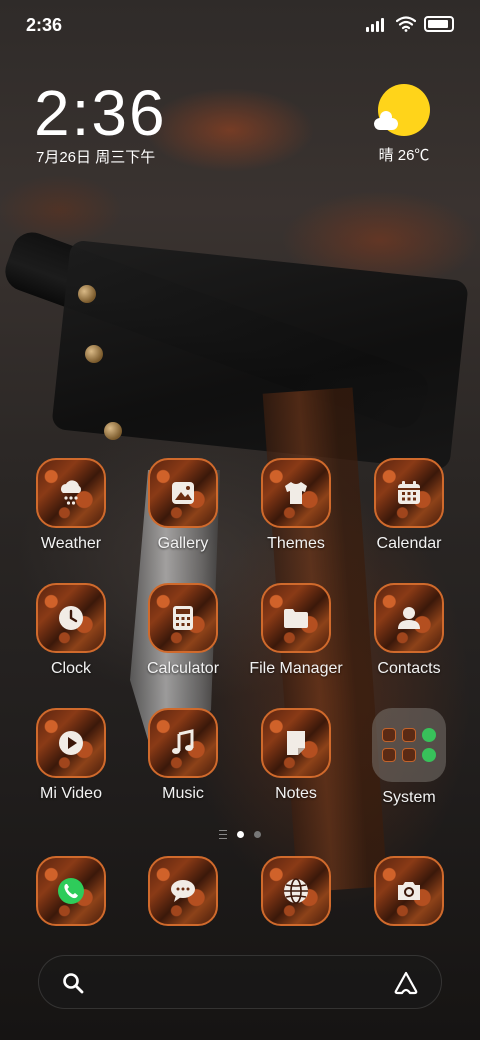 Image resolution: width=480 pixels, height=1040 pixels. I want to click on app-label: Notes, so click(296, 793).